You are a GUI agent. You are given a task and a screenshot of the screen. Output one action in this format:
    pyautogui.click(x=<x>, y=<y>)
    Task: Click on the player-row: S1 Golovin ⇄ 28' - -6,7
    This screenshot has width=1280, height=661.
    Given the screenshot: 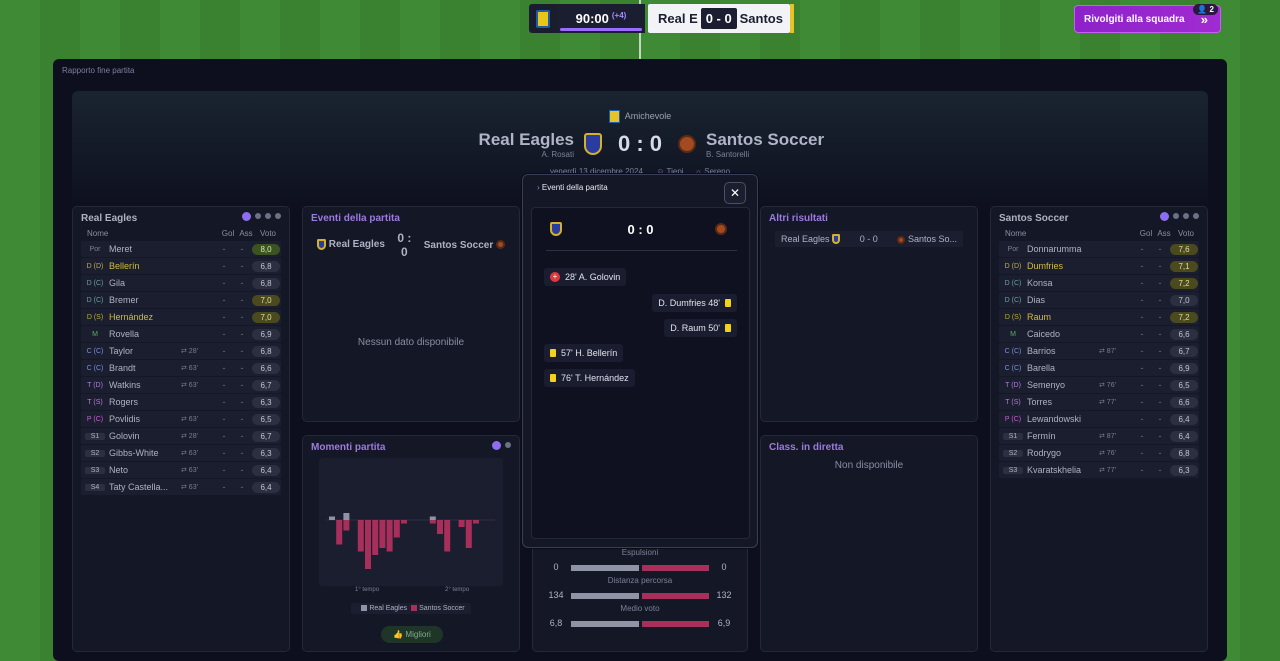 What is the action you would take?
    pyautogui.click(x=181, y=436)
    